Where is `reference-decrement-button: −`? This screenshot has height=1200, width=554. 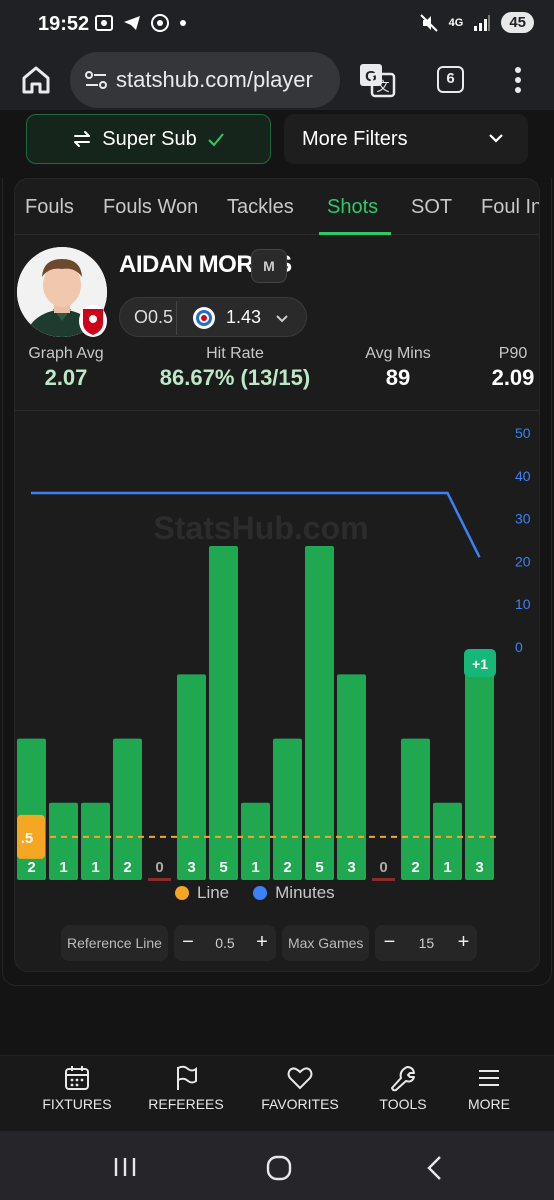
reference-decrement-button: − is located at coordinates (188, 943).